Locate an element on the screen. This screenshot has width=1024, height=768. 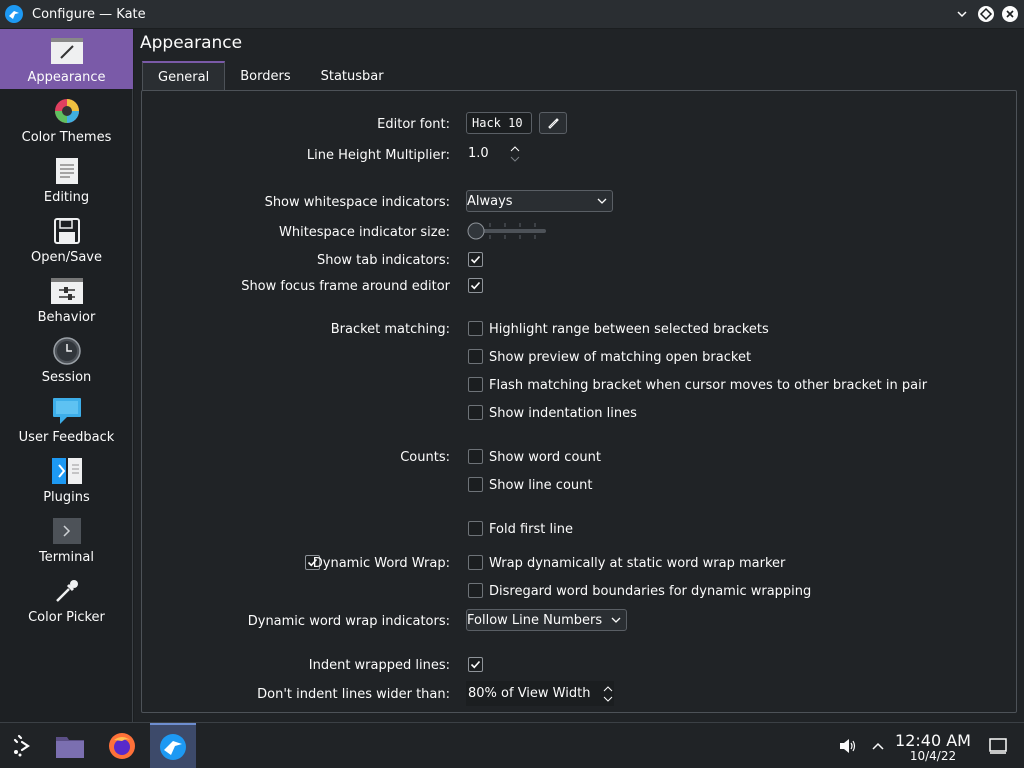
sidebar-item-label: User Feedback is located at coordinates (66, 437).